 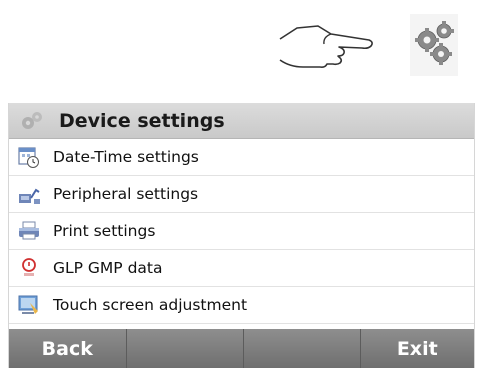 I want to click on back-button: Back, so click(x=68, y=348).